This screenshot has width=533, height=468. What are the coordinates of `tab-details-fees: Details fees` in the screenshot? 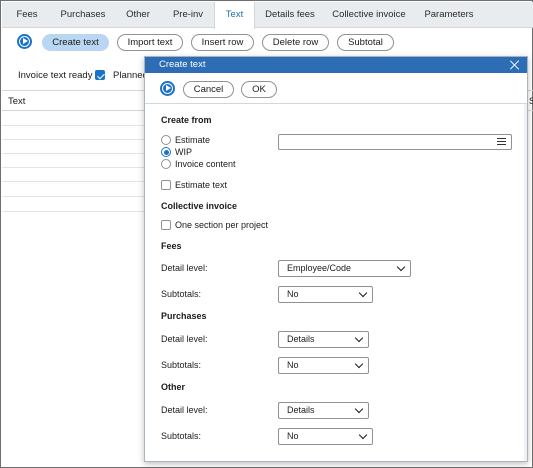 It's located at (290, 15).